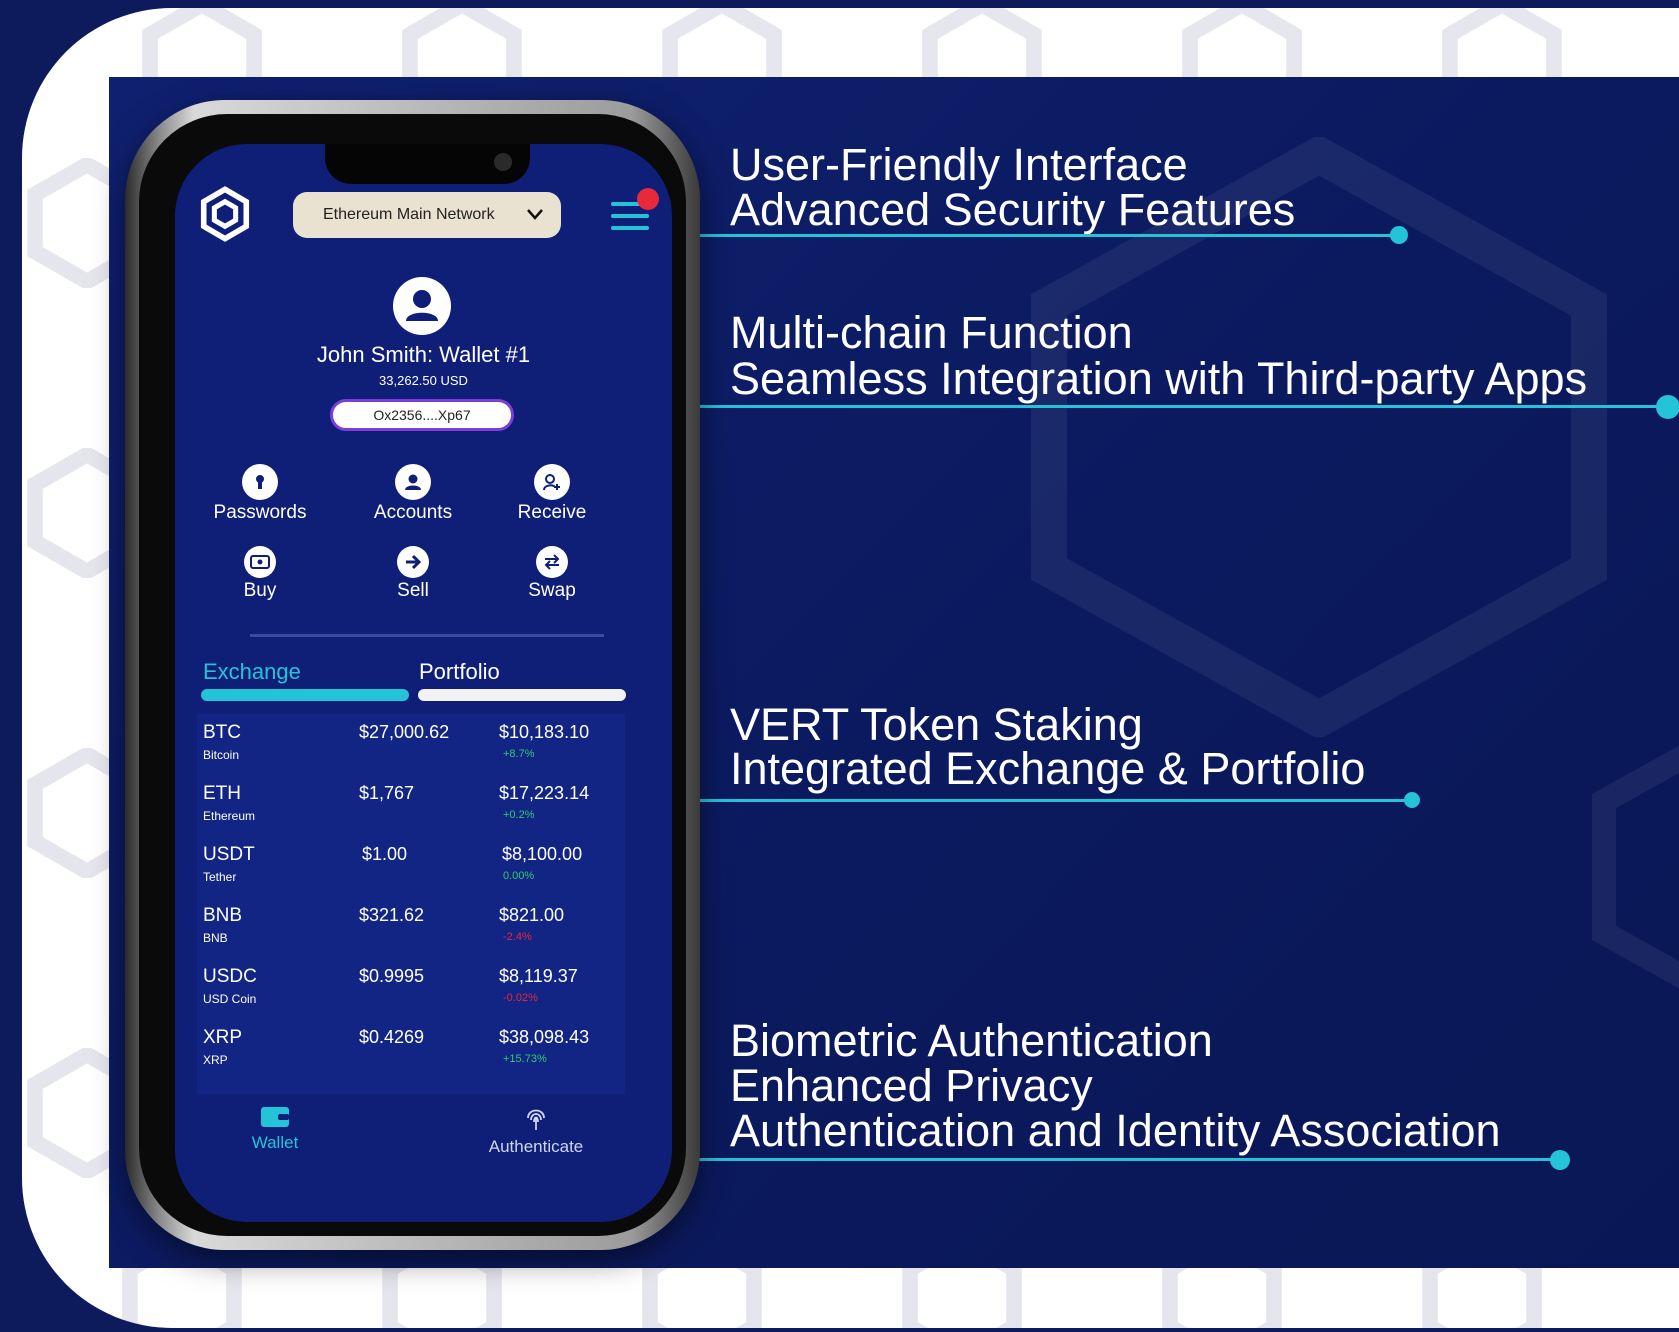  I want to click on tab-exchange: Exchange, so click(252, 672).